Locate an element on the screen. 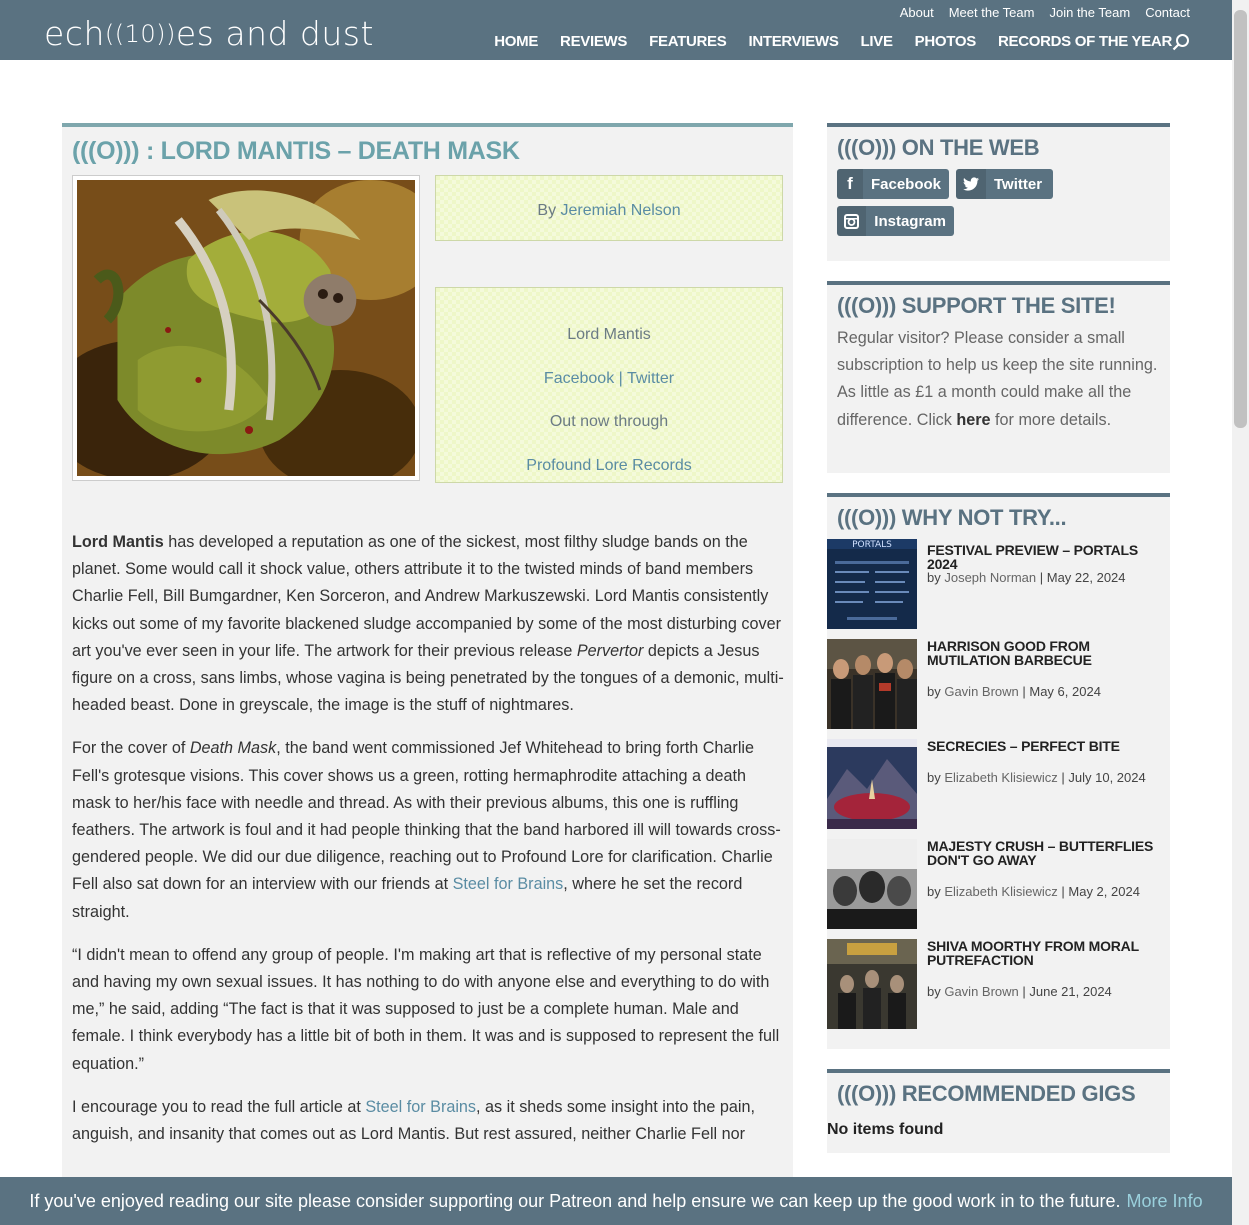 Image resolution: width=1249 pixels, height=1225 pixels. why-item-meta: by Elizabeth Klisiewicz | July 10, 2024 is located at coordinates (1036, 777).